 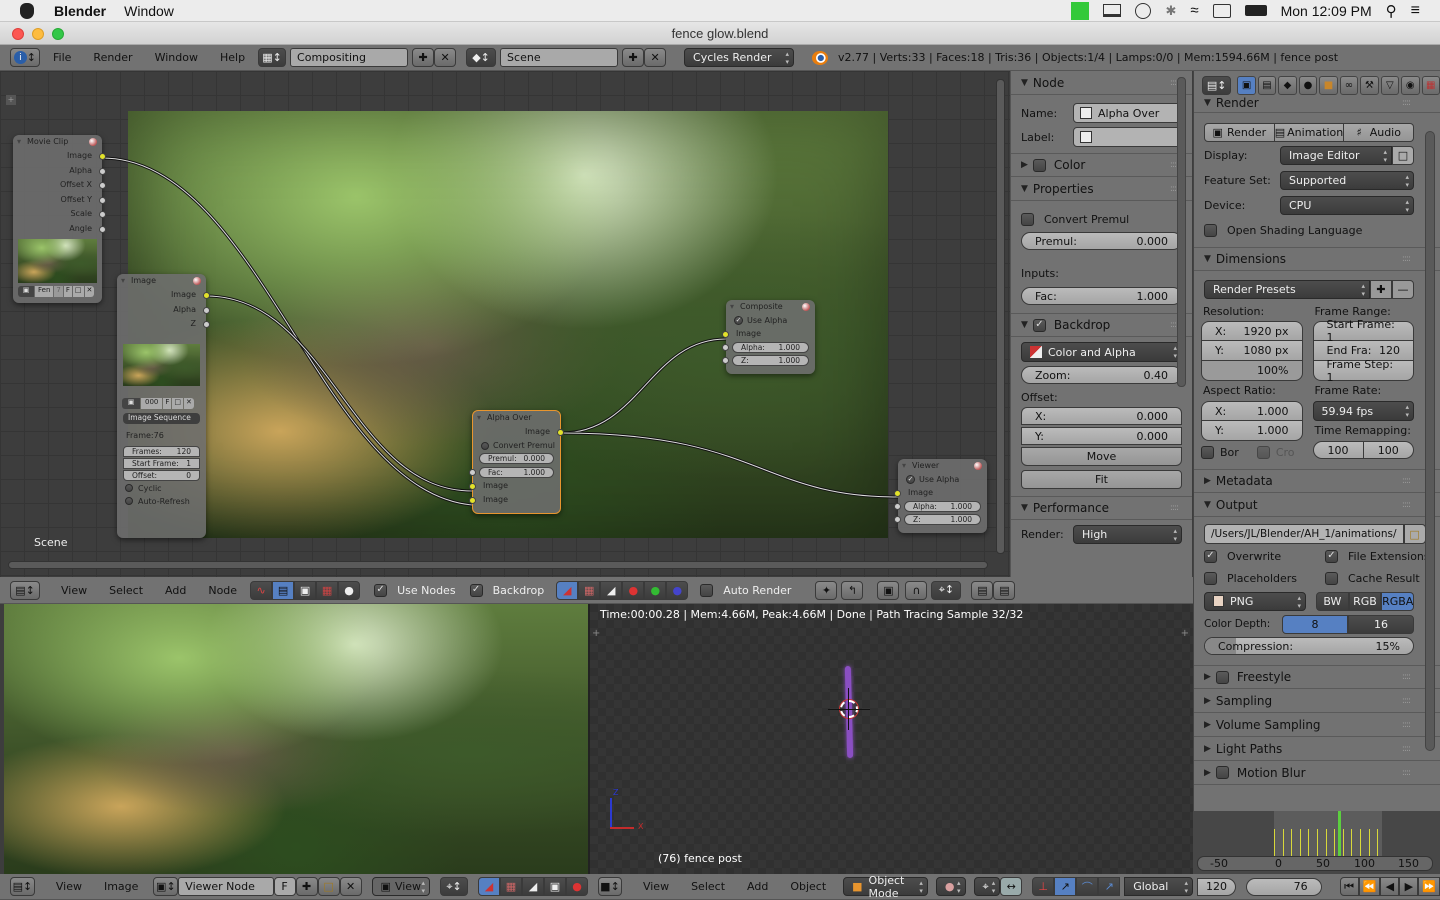 I want to click on cache-result-checkbox, so click(x=1331, y=578).